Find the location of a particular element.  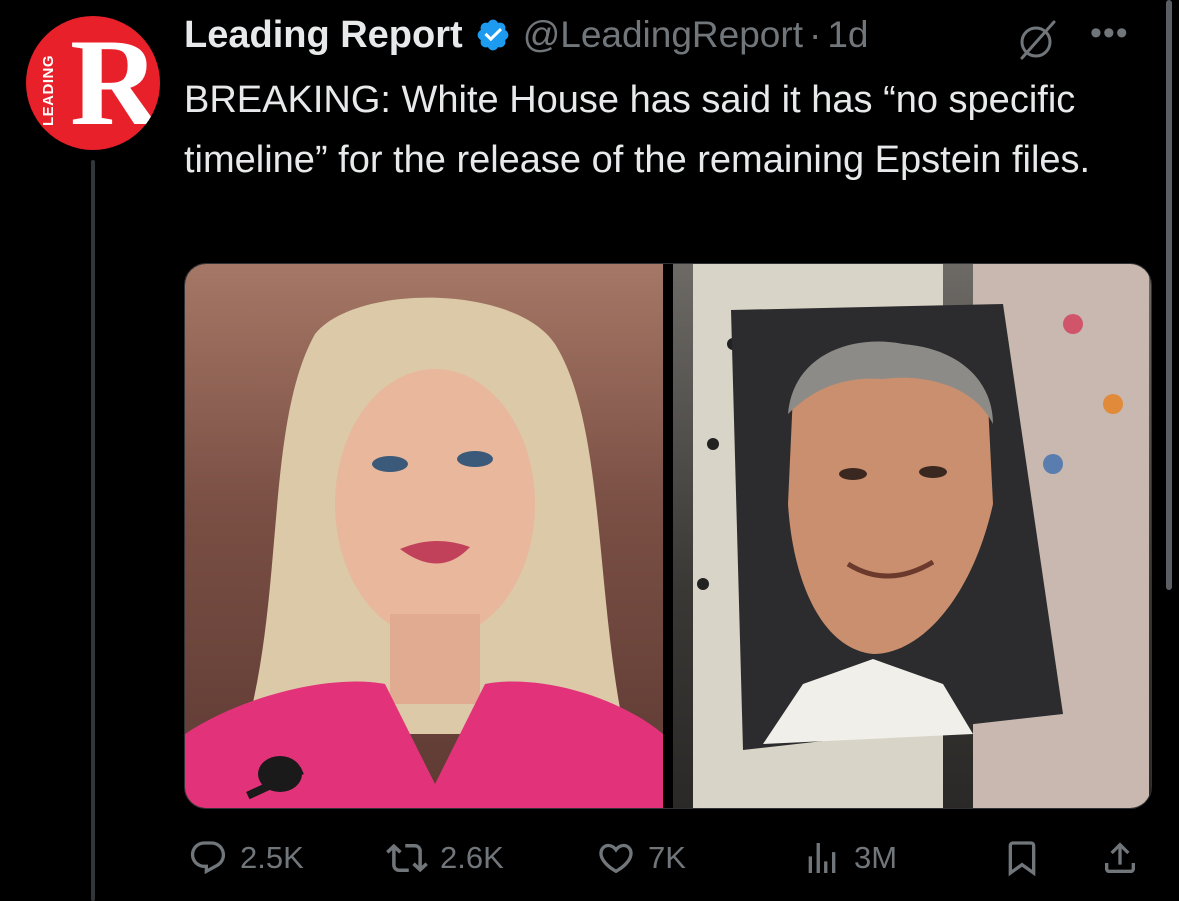

views-button: 3M is located at coordinates (849, 858).